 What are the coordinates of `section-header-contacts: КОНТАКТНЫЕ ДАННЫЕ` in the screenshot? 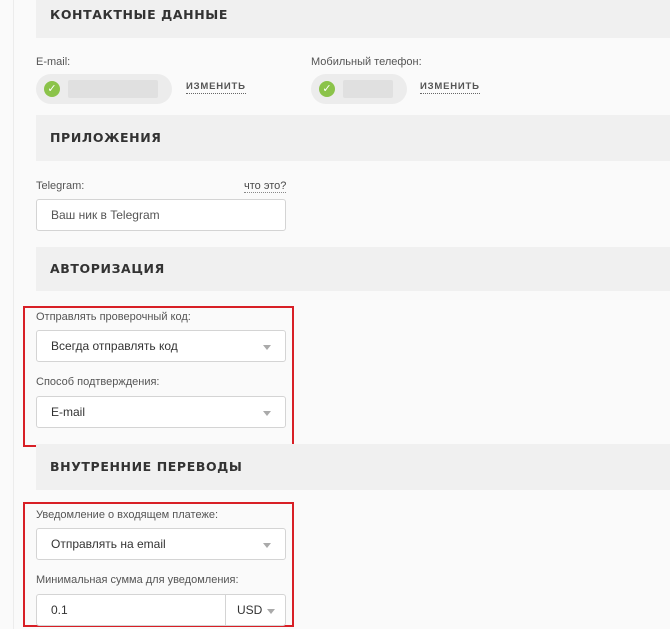 It's located at (353, 19).